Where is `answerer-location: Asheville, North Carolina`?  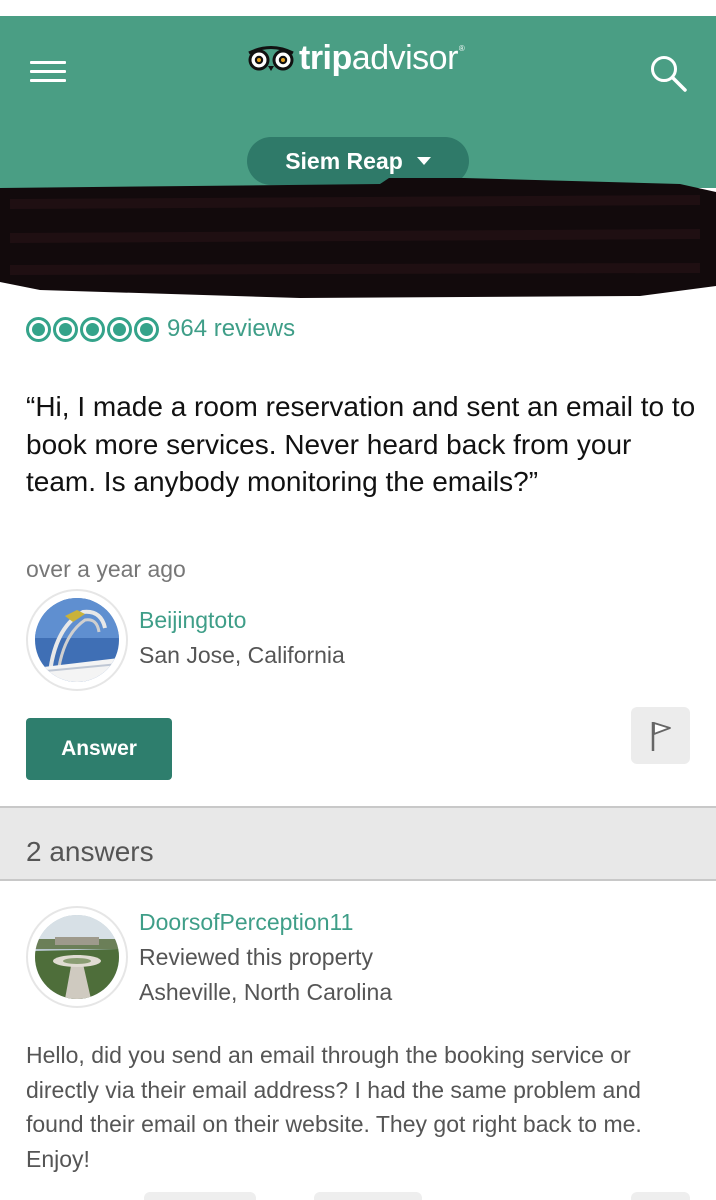 answerer-location: Asheville, North Carolina is located at coordinates (266, 992).